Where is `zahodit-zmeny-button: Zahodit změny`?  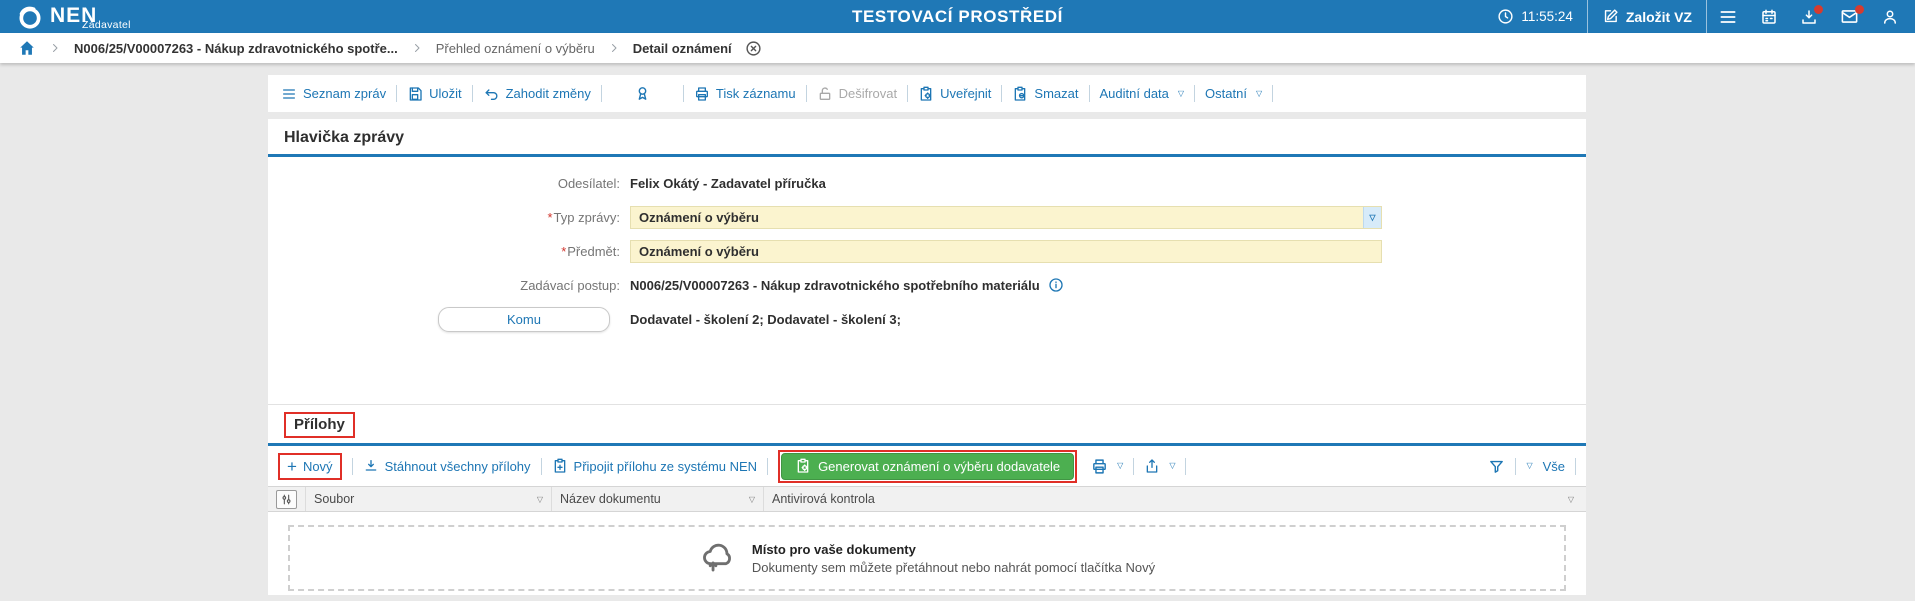
zahodit-zmeny-button: Zahodit změny is located at coordinates (537, 94).